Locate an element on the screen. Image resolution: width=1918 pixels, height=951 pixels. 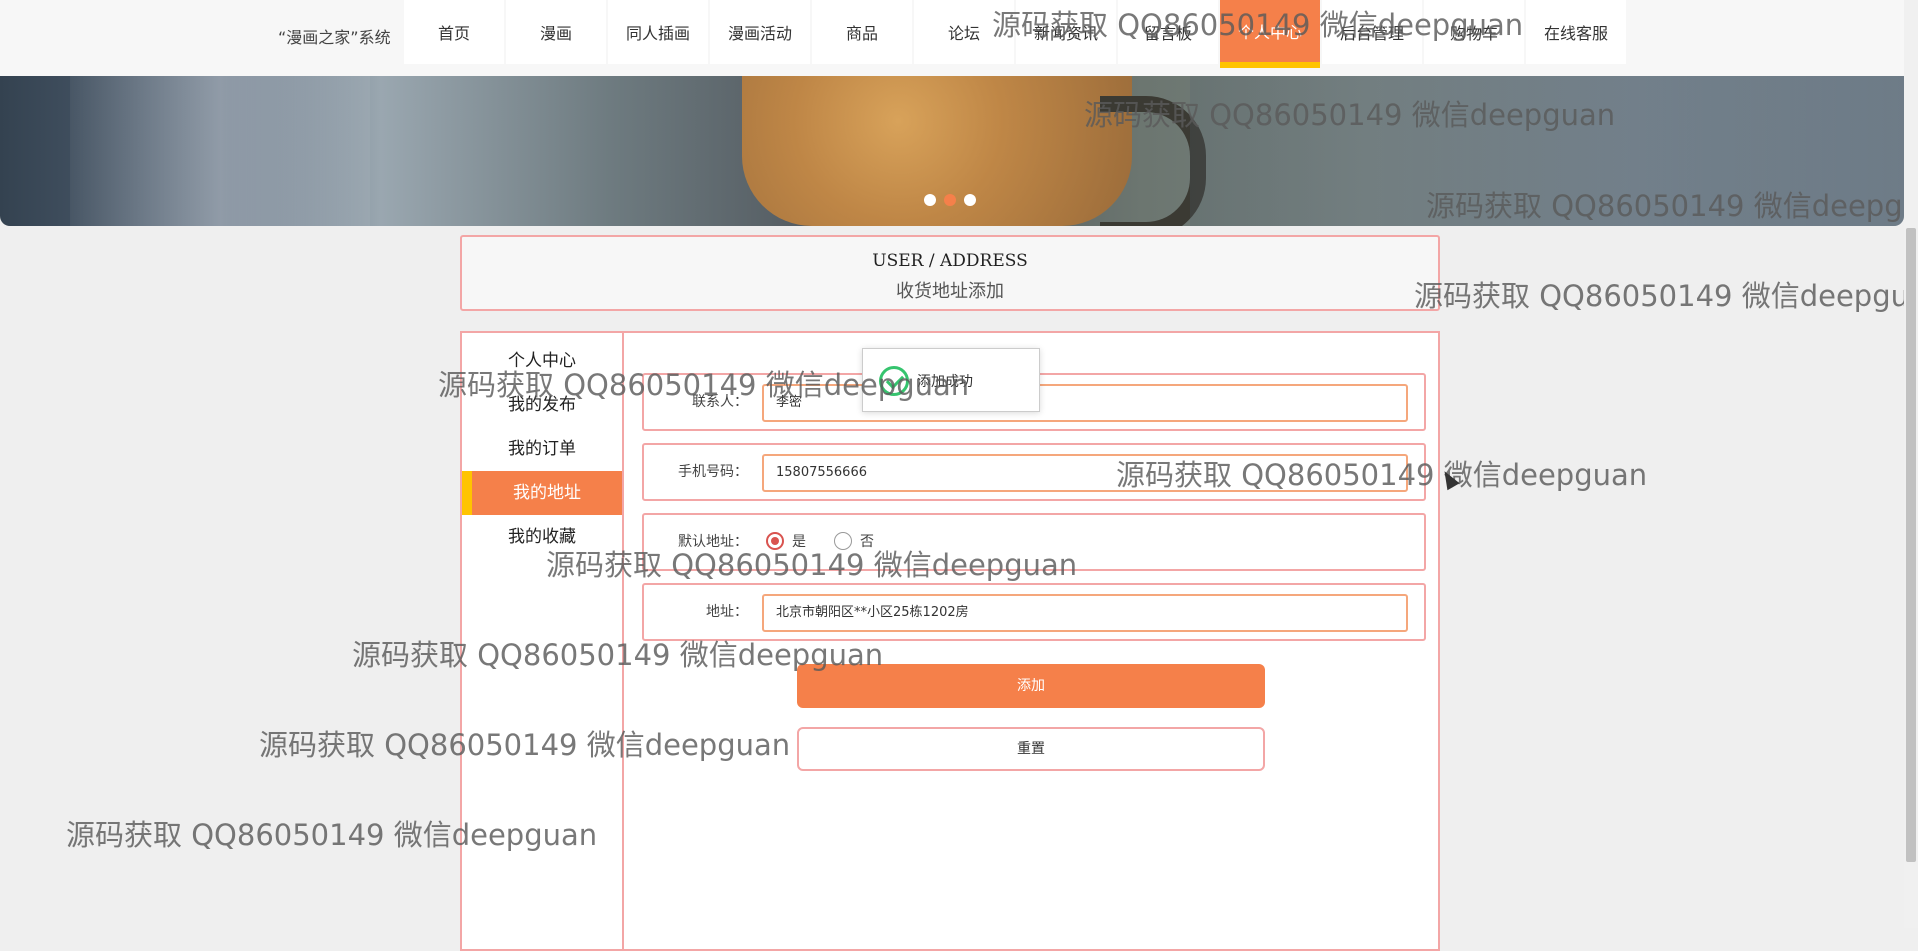
user-sidebar: 个人中心 我的发布 我的订单 我的地址 我的收藏 is located at coordinates (543, 641).